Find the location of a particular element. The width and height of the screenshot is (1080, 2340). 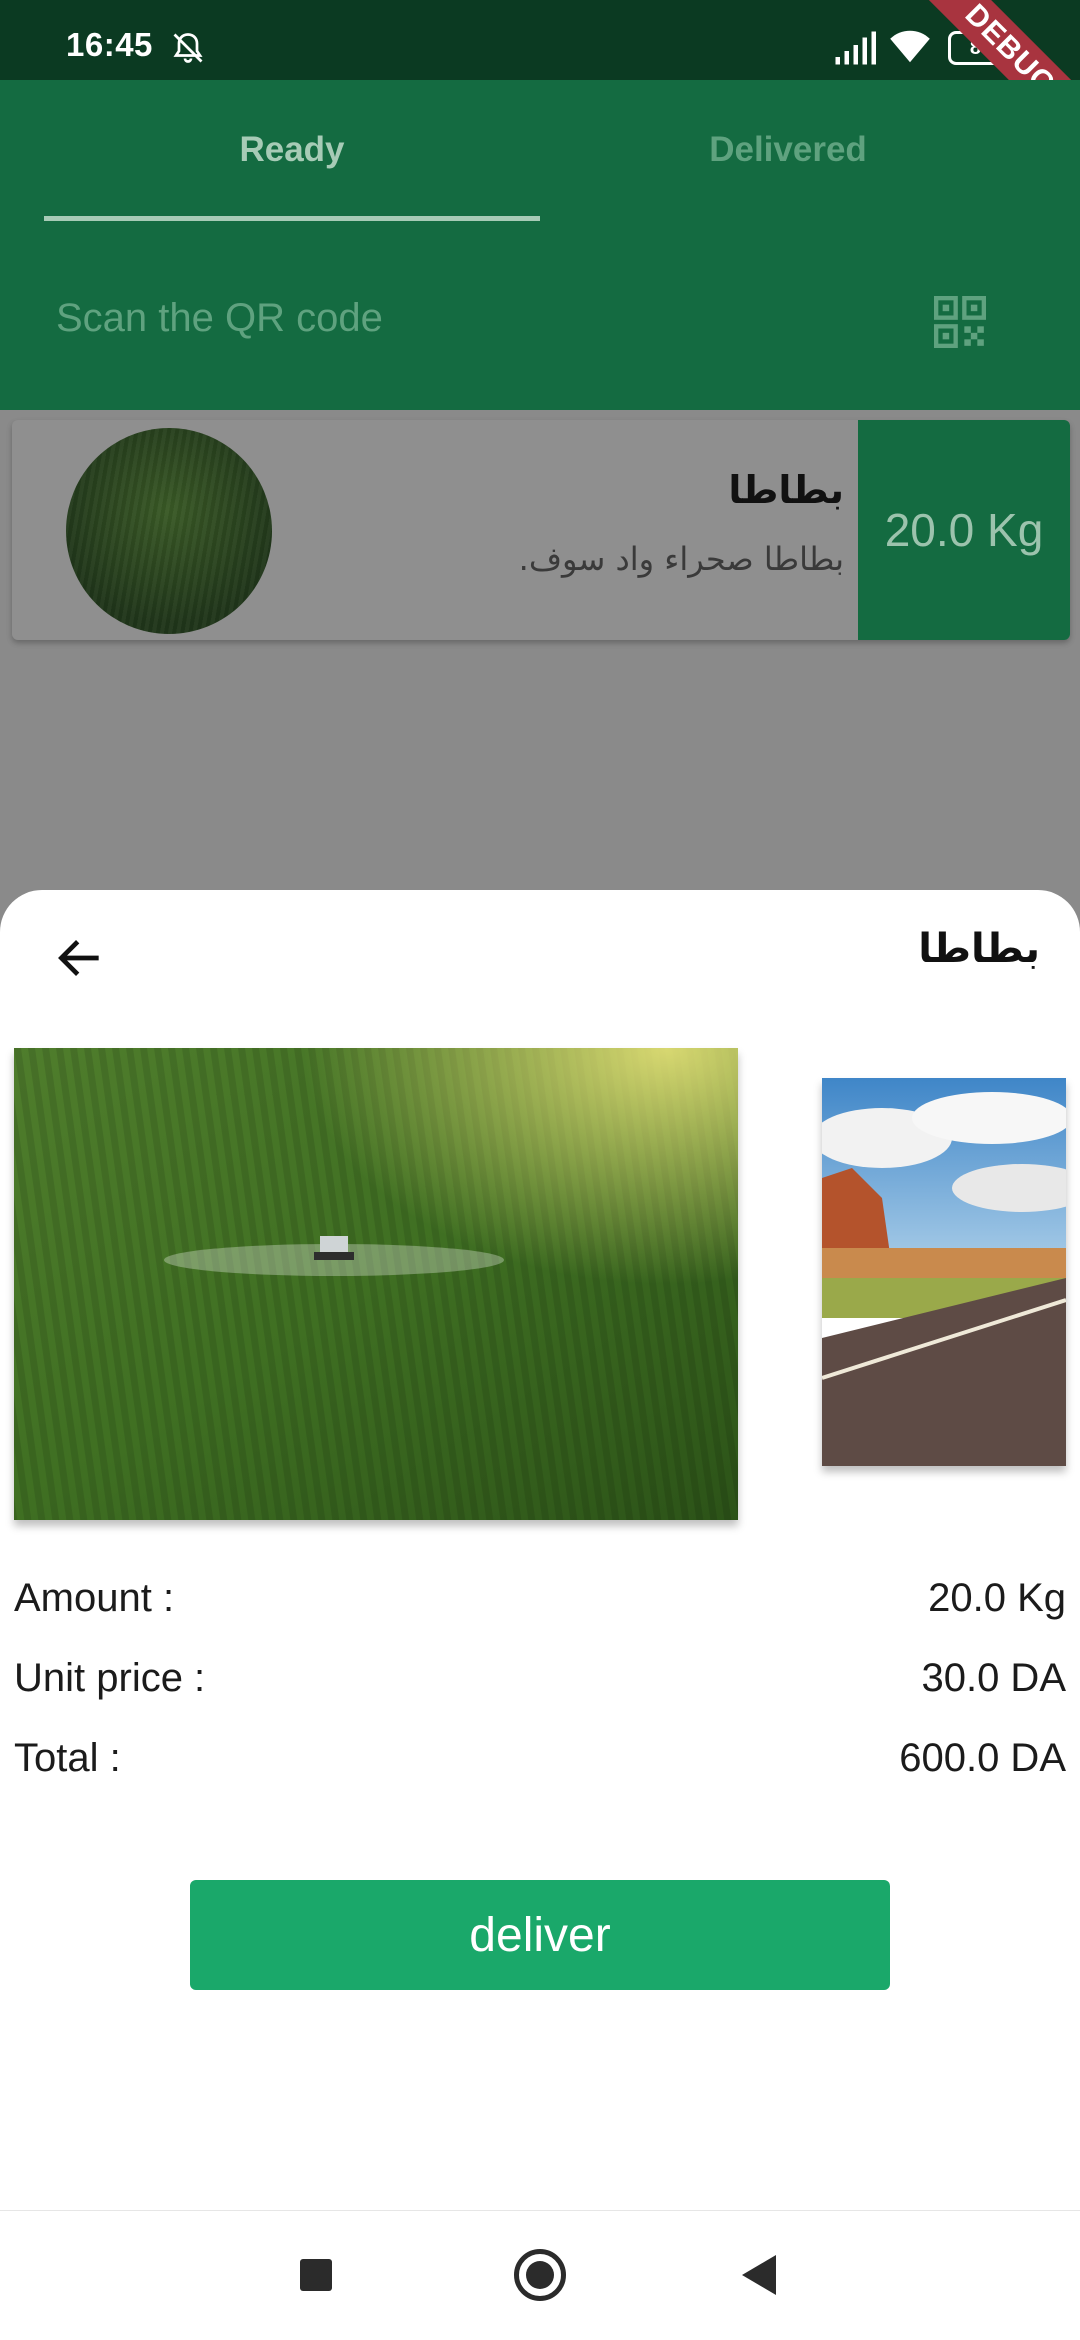

app-header: Ready Delivered Scan the QR code is located at coordinates (540, 245).